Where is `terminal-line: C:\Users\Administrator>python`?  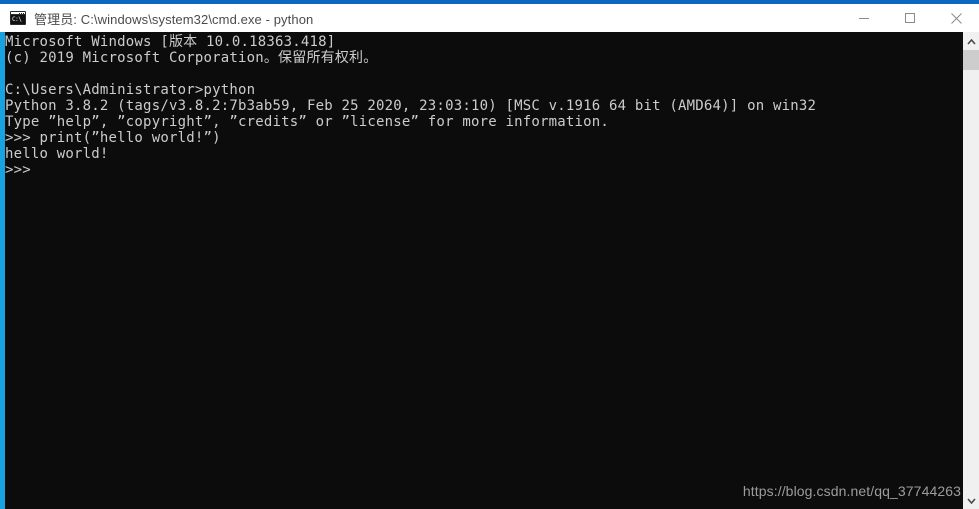 terminal-line: C:\Users\Administrator>python is located at coordinates (130, 90).